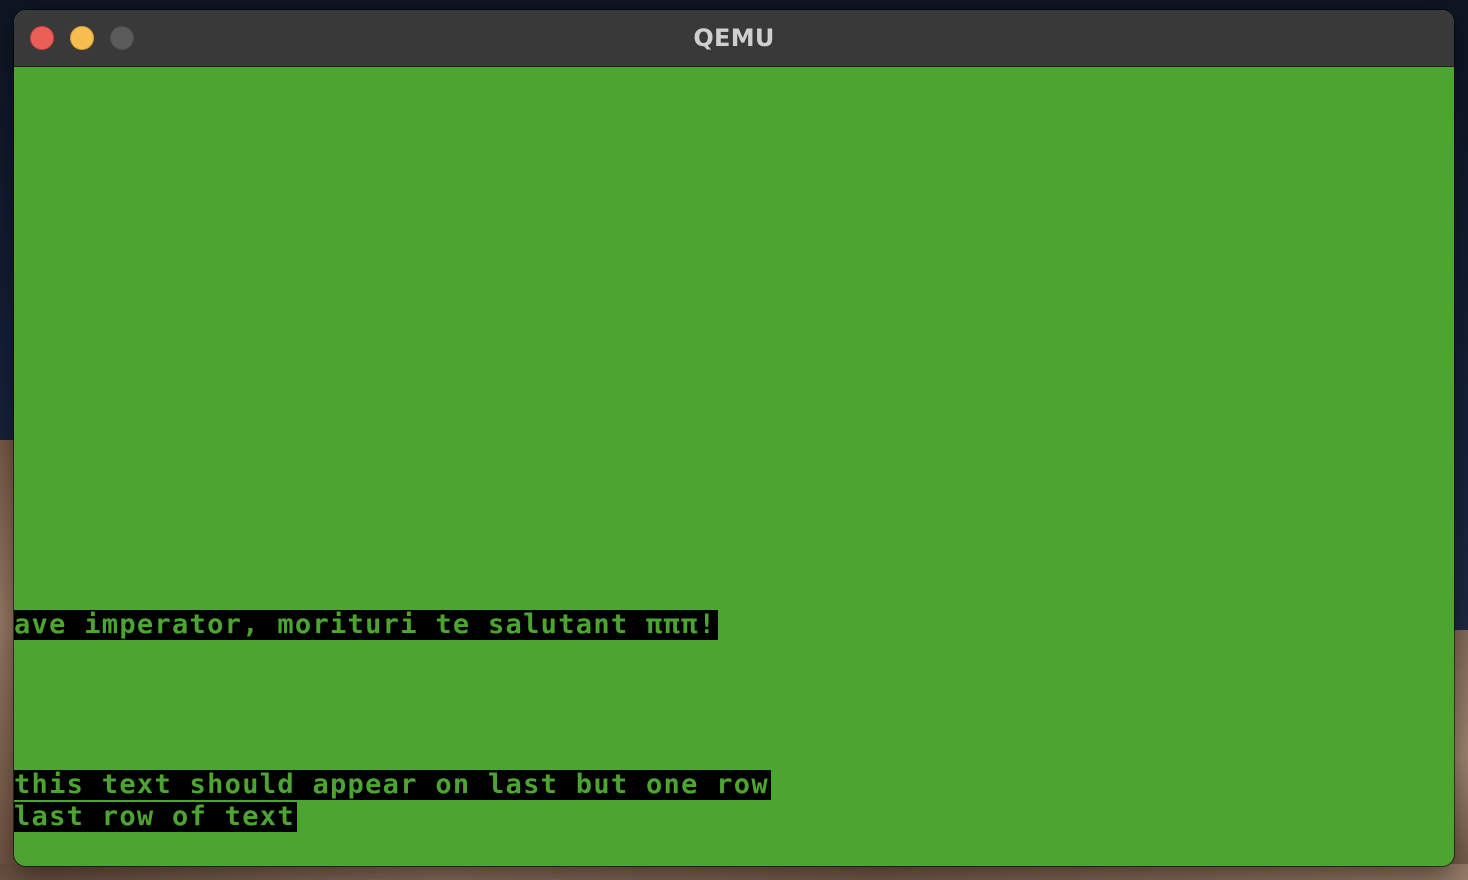 This screenshot has width=1468, height=880. I want to click on window-title: QEMU, so click(734, 38).